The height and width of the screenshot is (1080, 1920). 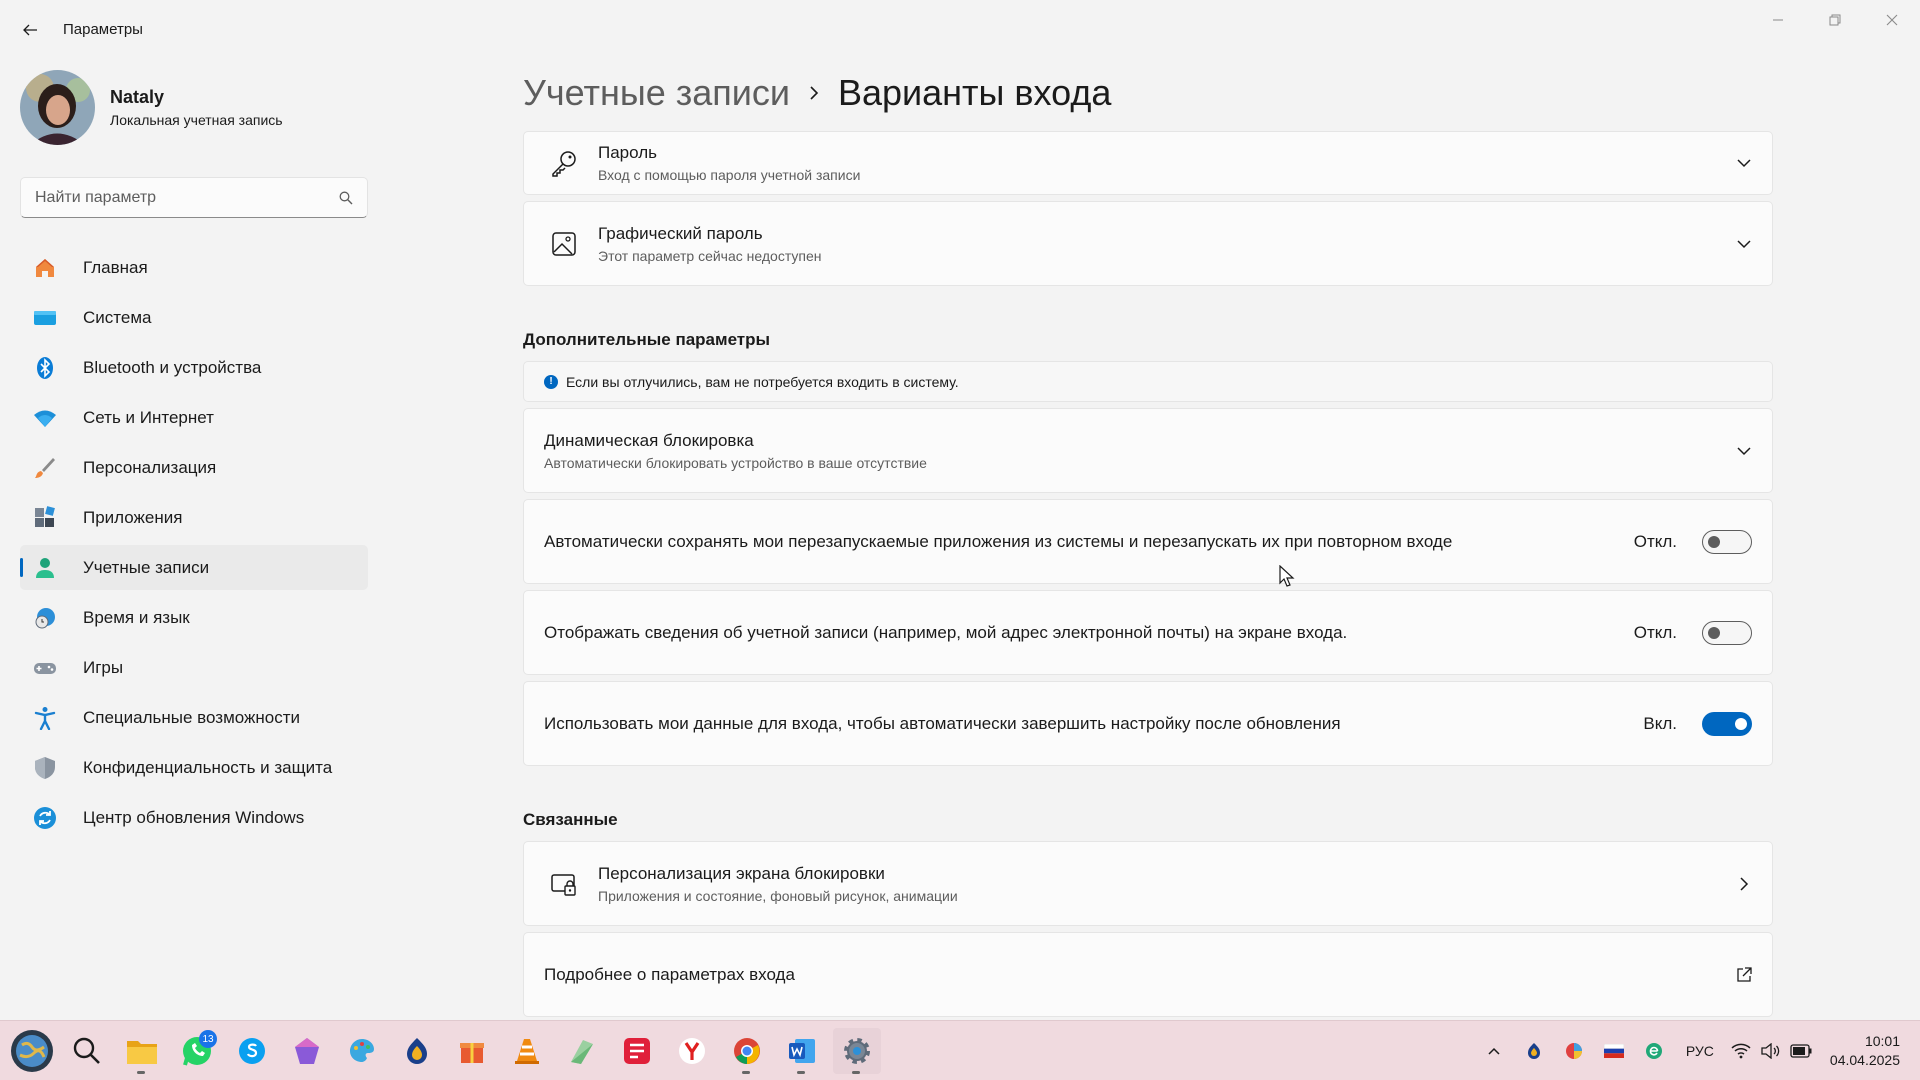 I want to click on sidebar-item-label: Конфиденциальность и защита, so click(x=208, y=767).